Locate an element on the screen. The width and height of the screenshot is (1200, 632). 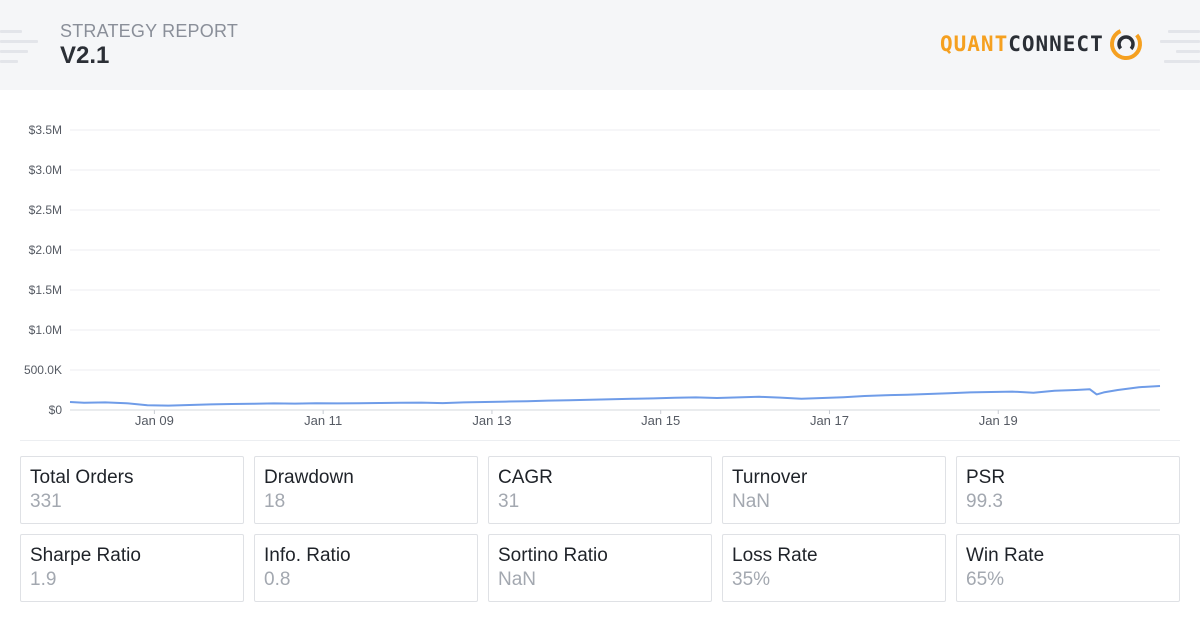
stat-value: 65% is located at coordinates (985, 579).